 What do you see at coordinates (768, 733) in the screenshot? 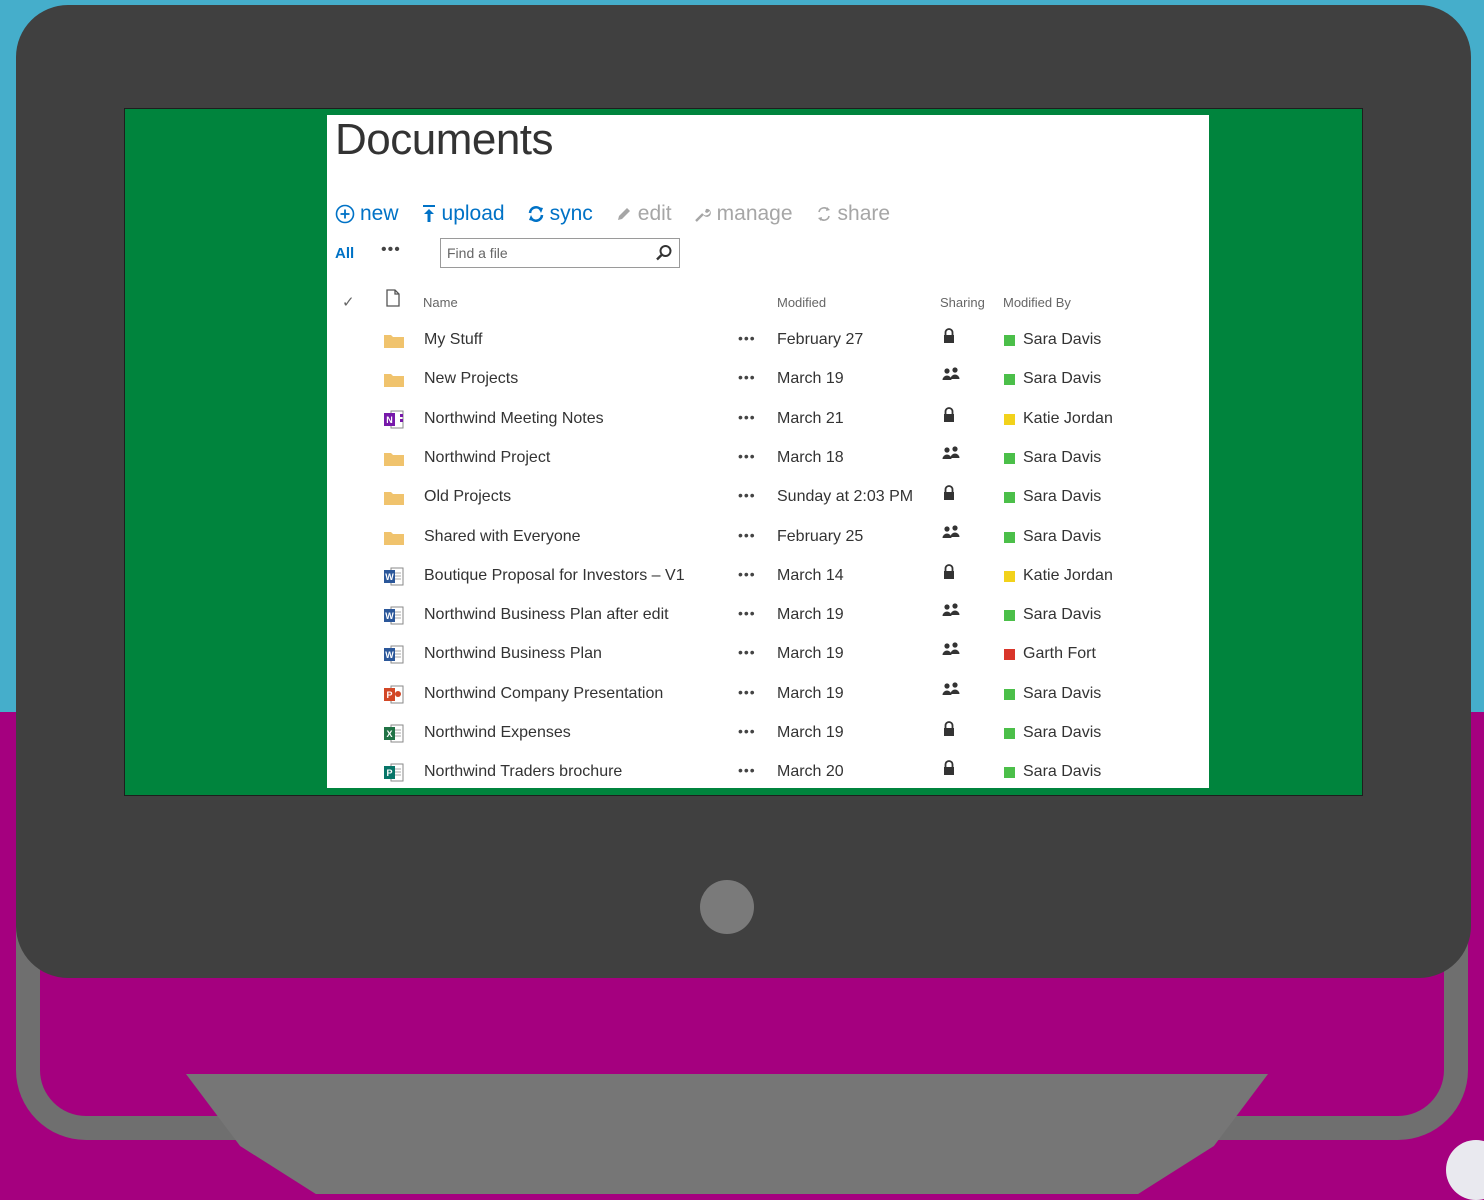
I see `table-row: X Northwind Expenses ••• March 19 Sara Davis` at bounding box center [768, 733].